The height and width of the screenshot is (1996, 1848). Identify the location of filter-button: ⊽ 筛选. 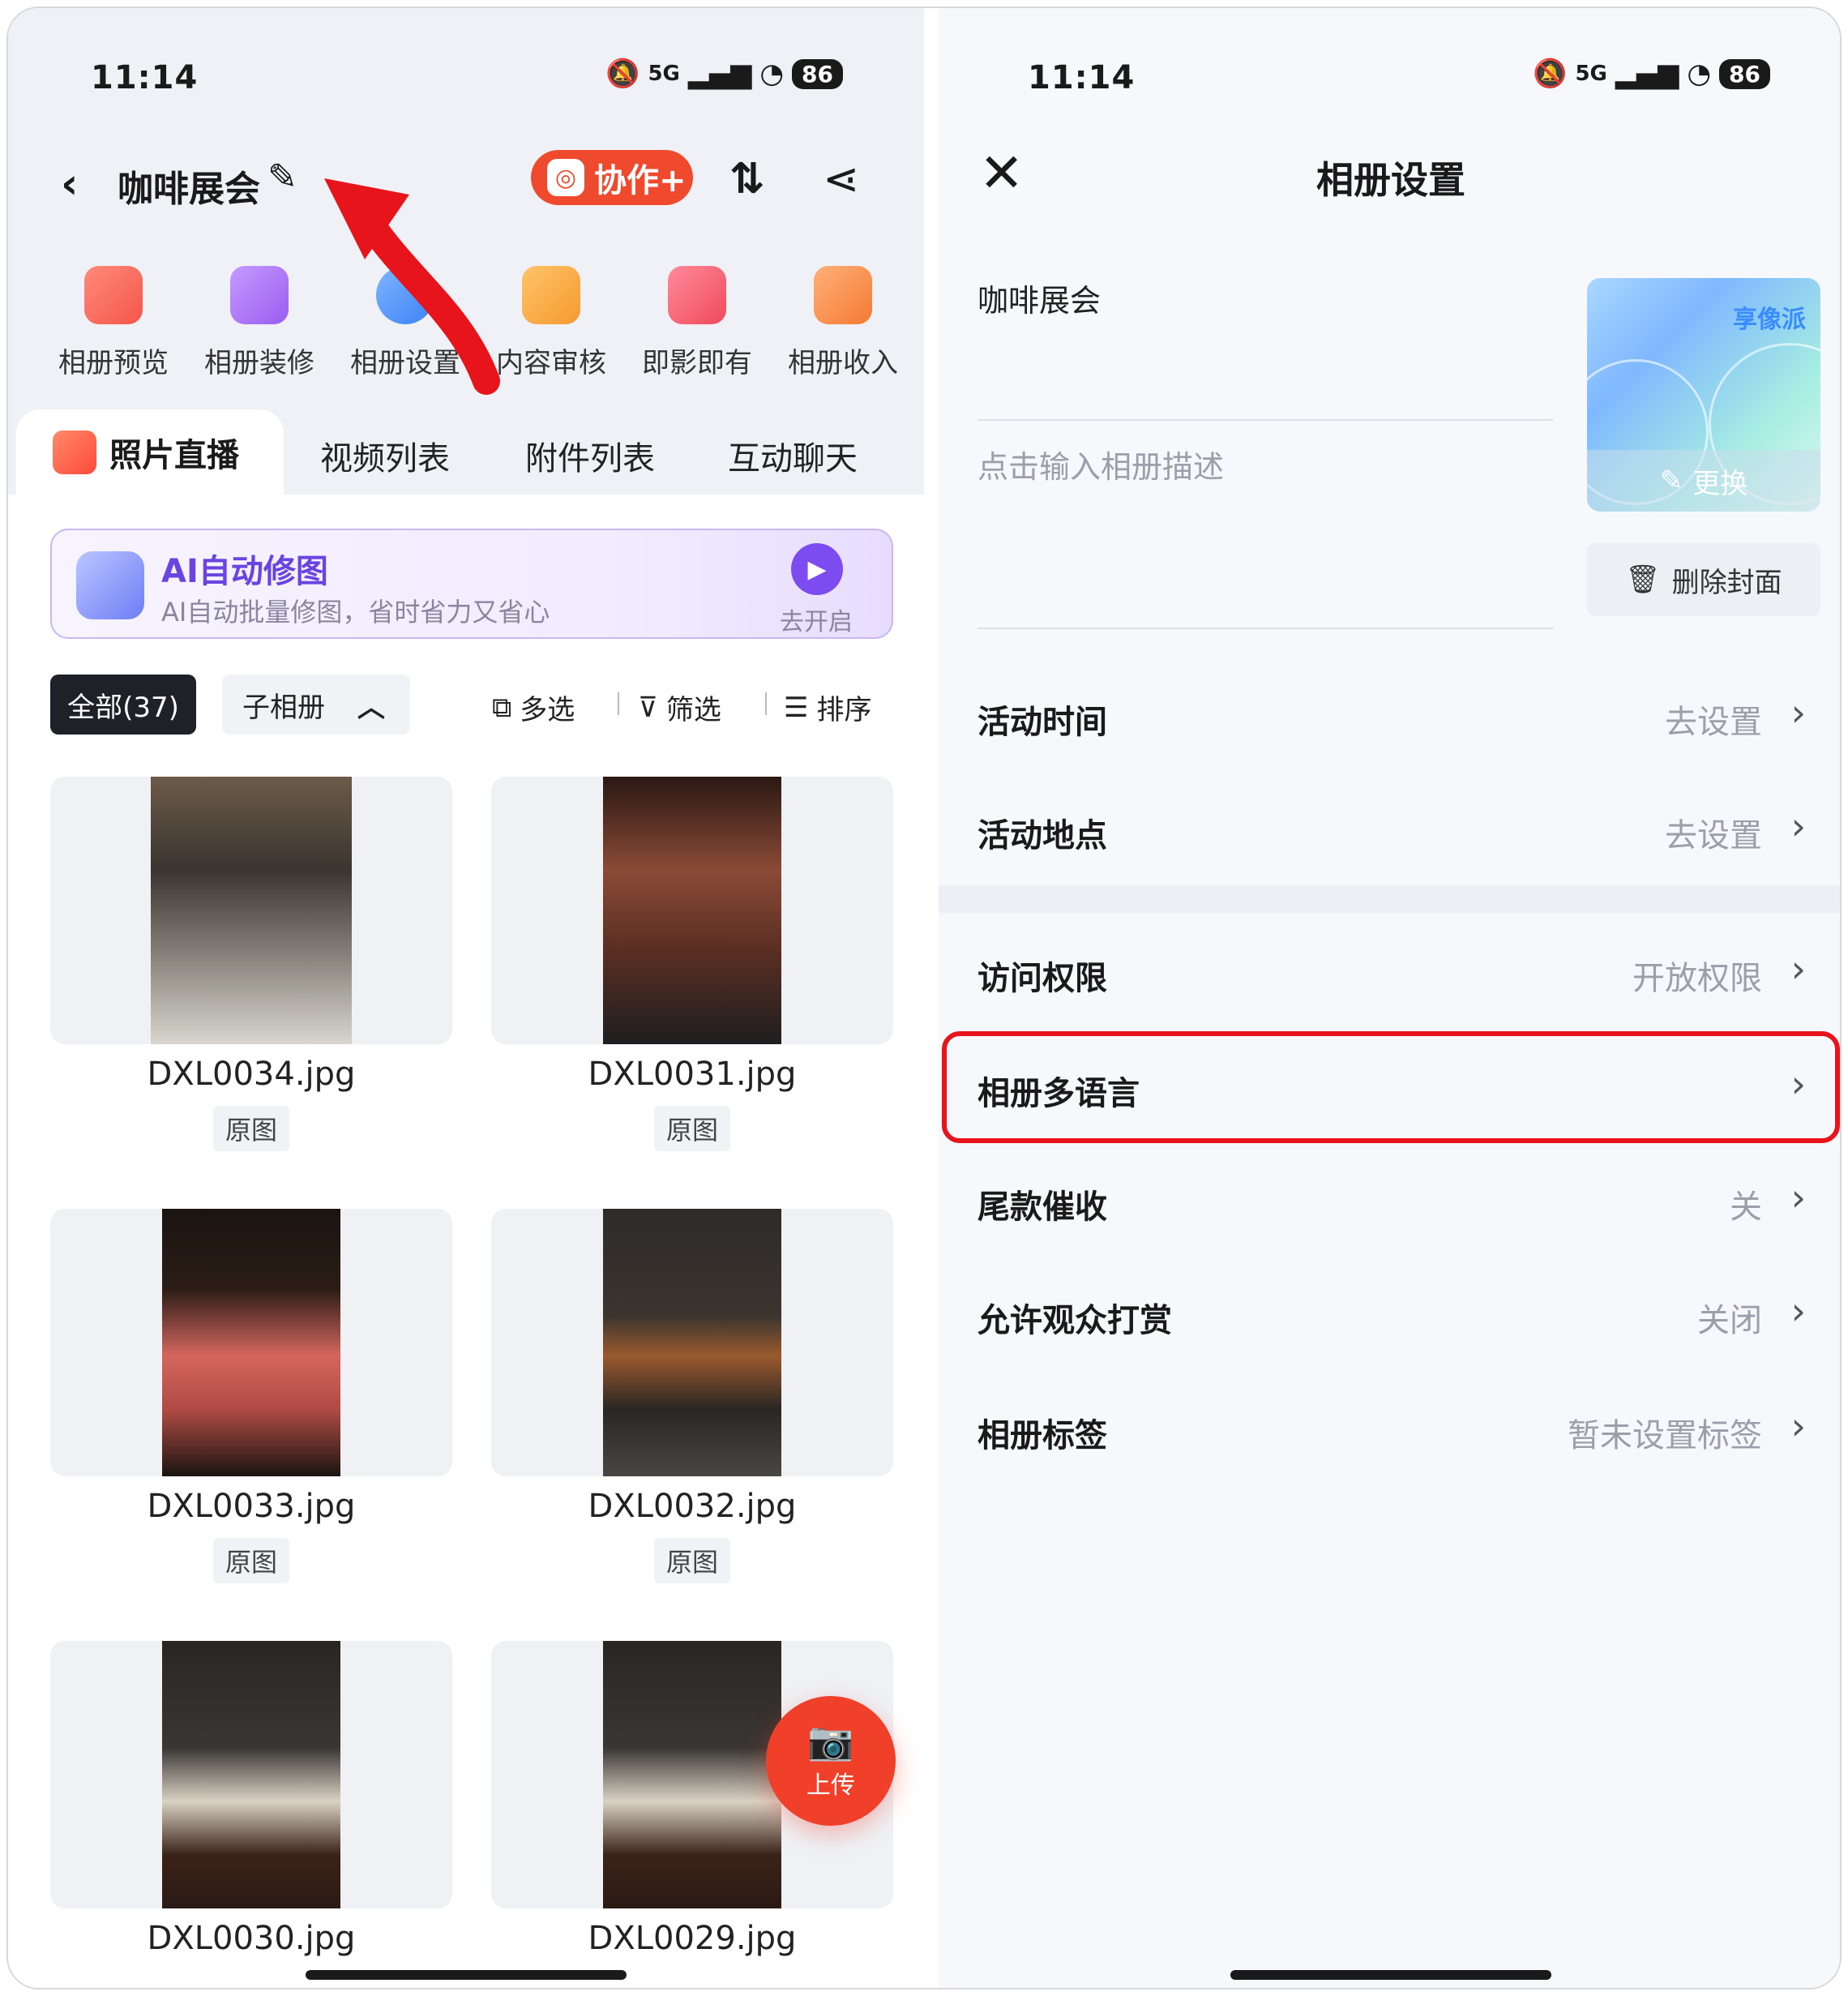
(679, 707).